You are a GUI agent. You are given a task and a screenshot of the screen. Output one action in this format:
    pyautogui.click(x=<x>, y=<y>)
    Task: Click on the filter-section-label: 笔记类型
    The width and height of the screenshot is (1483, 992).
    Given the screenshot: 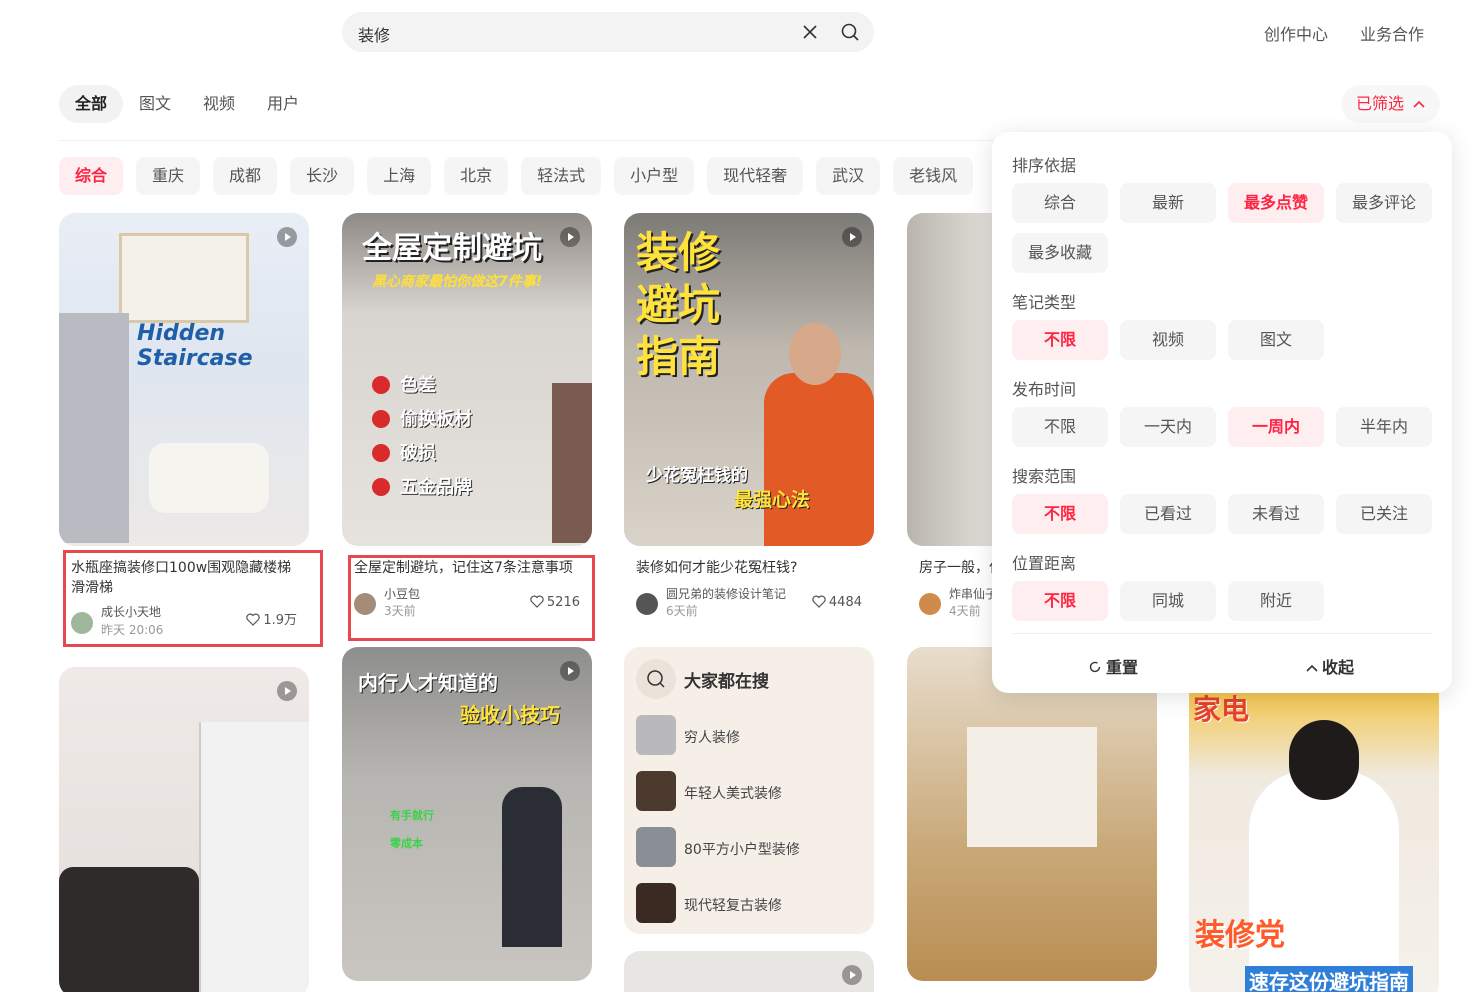 What is the action you would take?
    pyautogui.click(x=1044, y=302)
    